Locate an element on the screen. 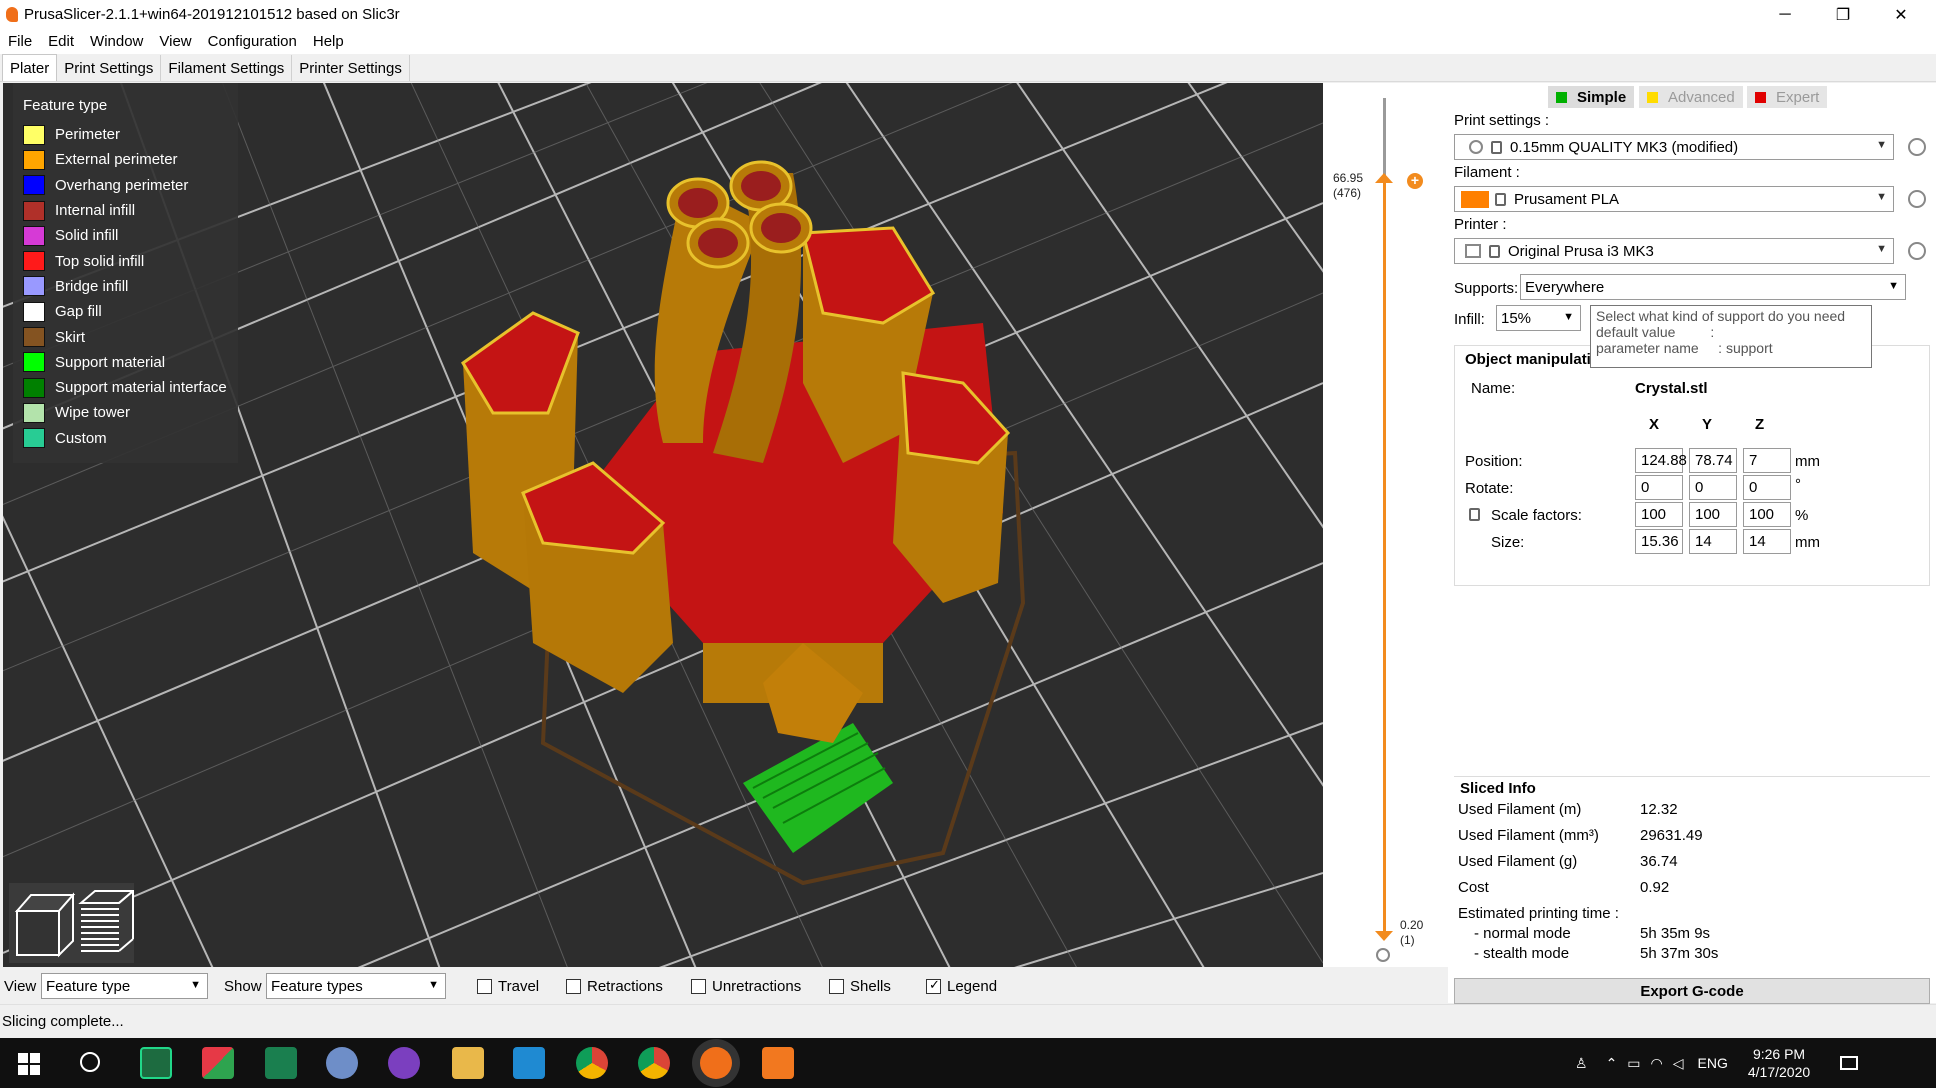 Image resolution: width=1936 pixels, height=1088 pixels. legend-item: Internal infill is located at coordinates (125, 210).